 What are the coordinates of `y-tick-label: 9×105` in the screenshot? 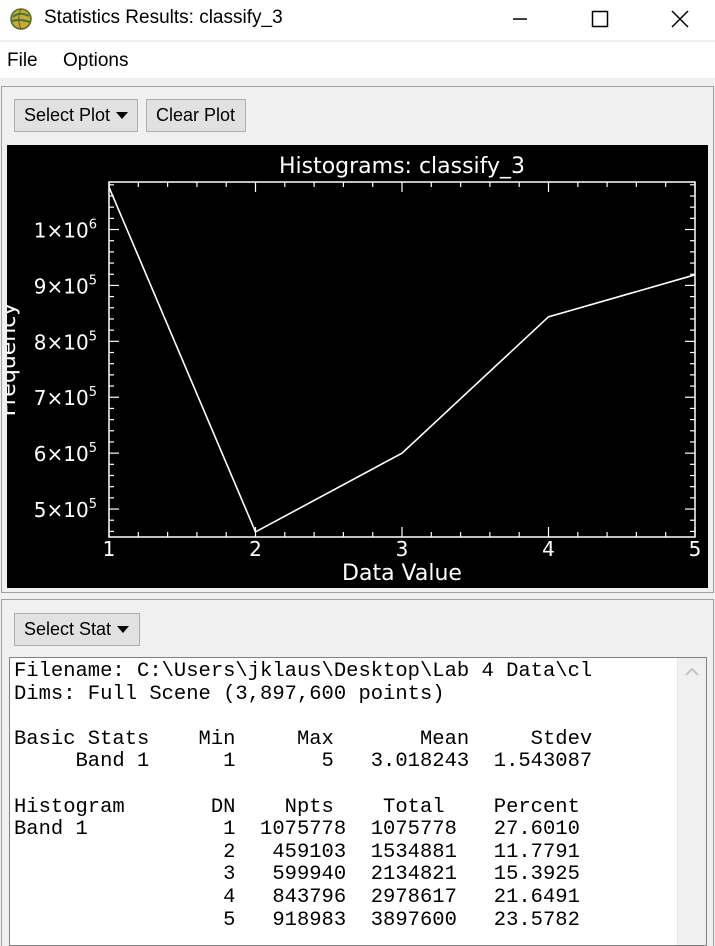 It's located at (65, 285).